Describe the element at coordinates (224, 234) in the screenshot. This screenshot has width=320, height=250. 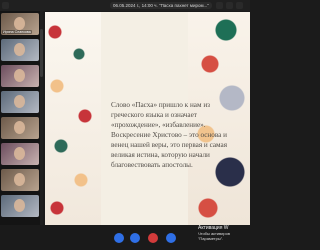
I see `windows-activation-watermark: Активация W Чтобы активиров "Параметры".` at that location.